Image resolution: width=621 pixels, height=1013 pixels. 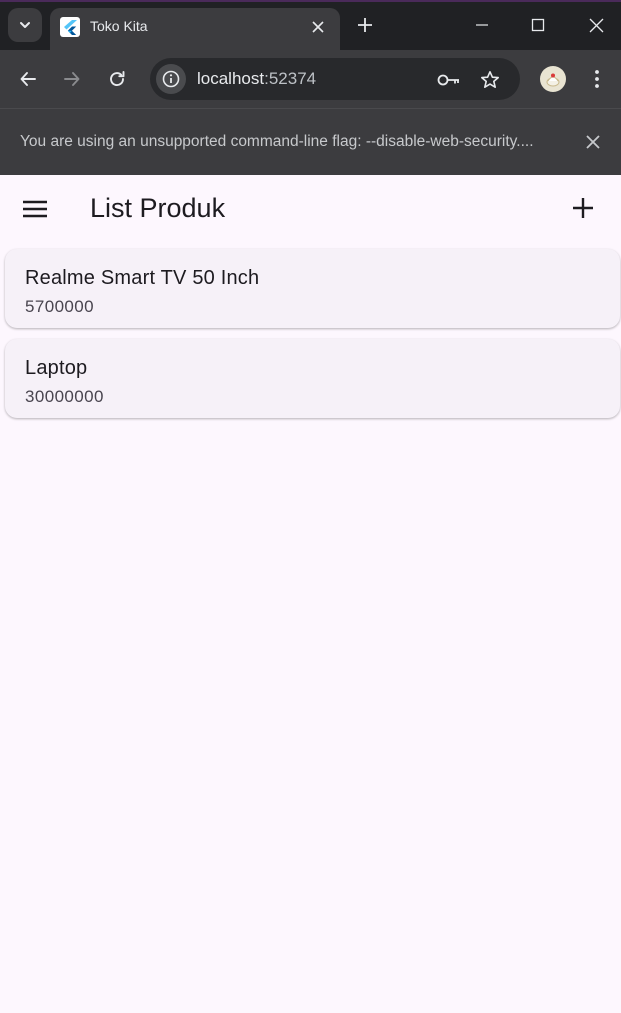 What do you see at coordinates (310, 208) in the screenshot?
I see `app-bar: List Produk` at bounding box center [310, 208].